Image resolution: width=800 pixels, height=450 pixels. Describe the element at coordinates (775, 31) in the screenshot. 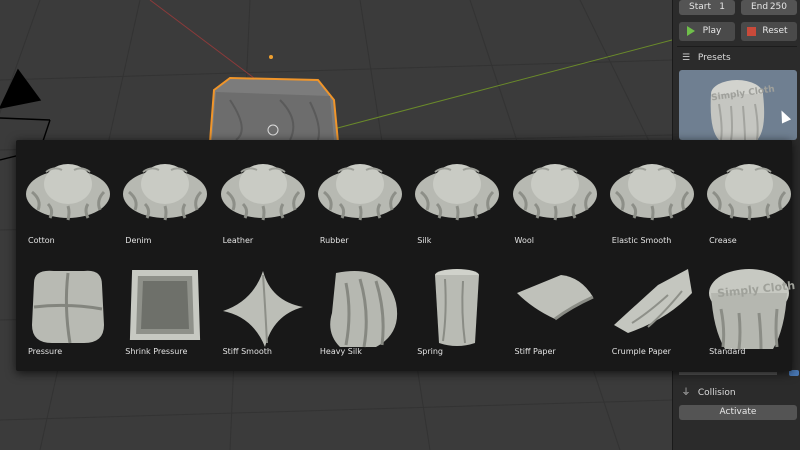

I see `reset-label: Reset` at that location.